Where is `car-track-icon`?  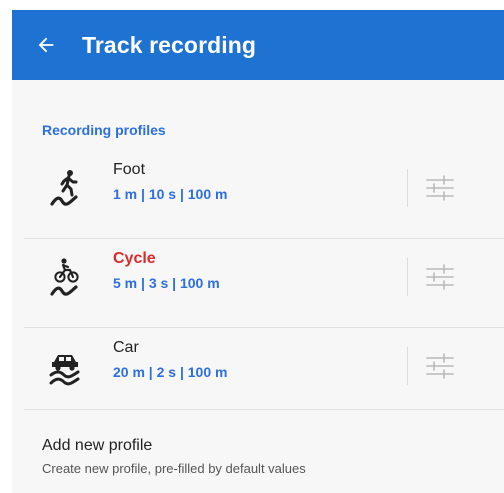 car-track-icon is located at coordinates (64, 370).